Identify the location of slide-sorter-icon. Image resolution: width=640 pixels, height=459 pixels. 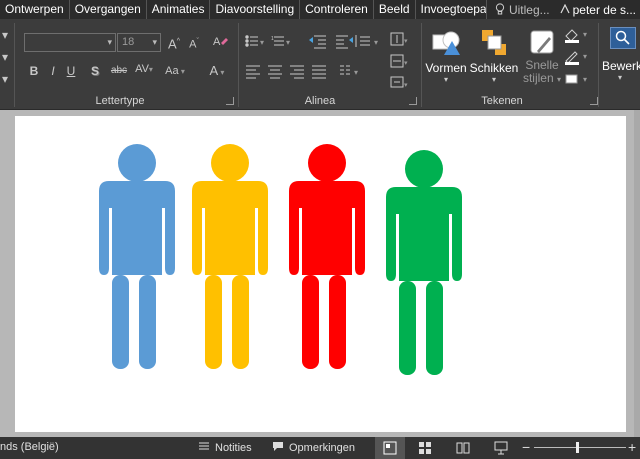
(425, 448).